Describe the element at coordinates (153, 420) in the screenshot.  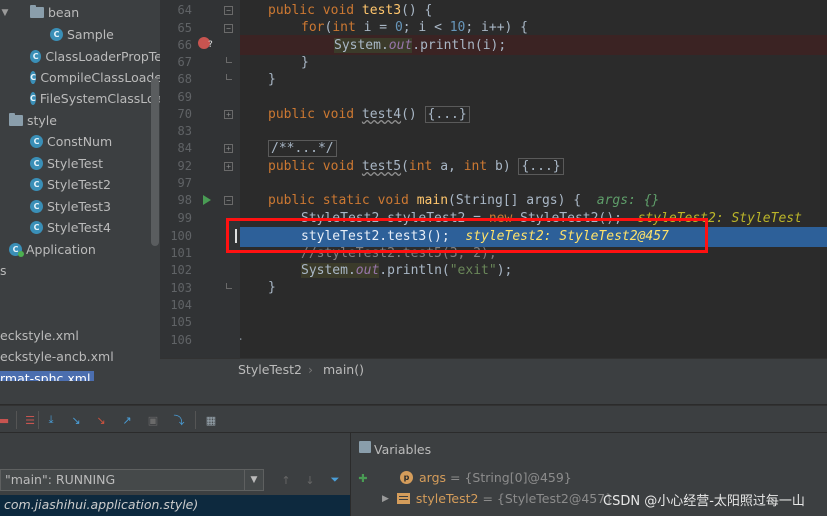
I see `drop-frame-icon: ▣` at that location.